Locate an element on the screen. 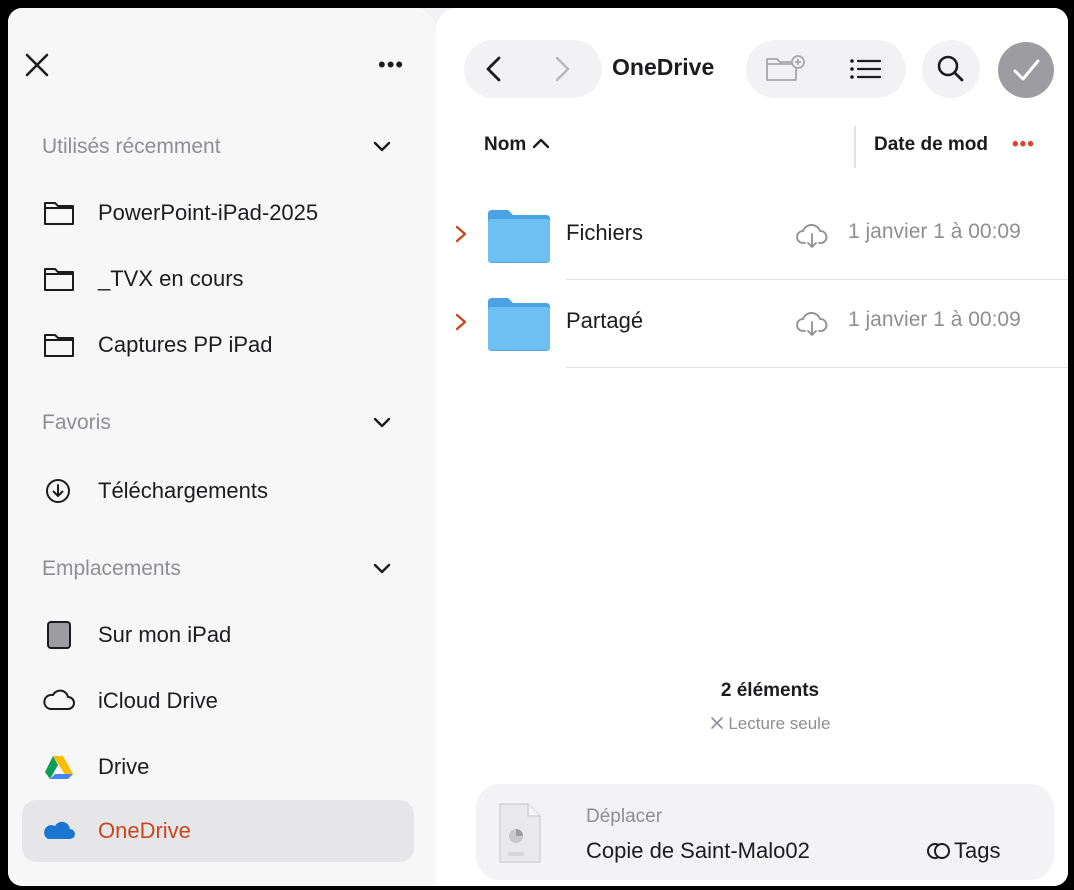  move-item-bar: Déplacer Copie de Saint-Malo02 Tags is located at coordinates (765, 832).